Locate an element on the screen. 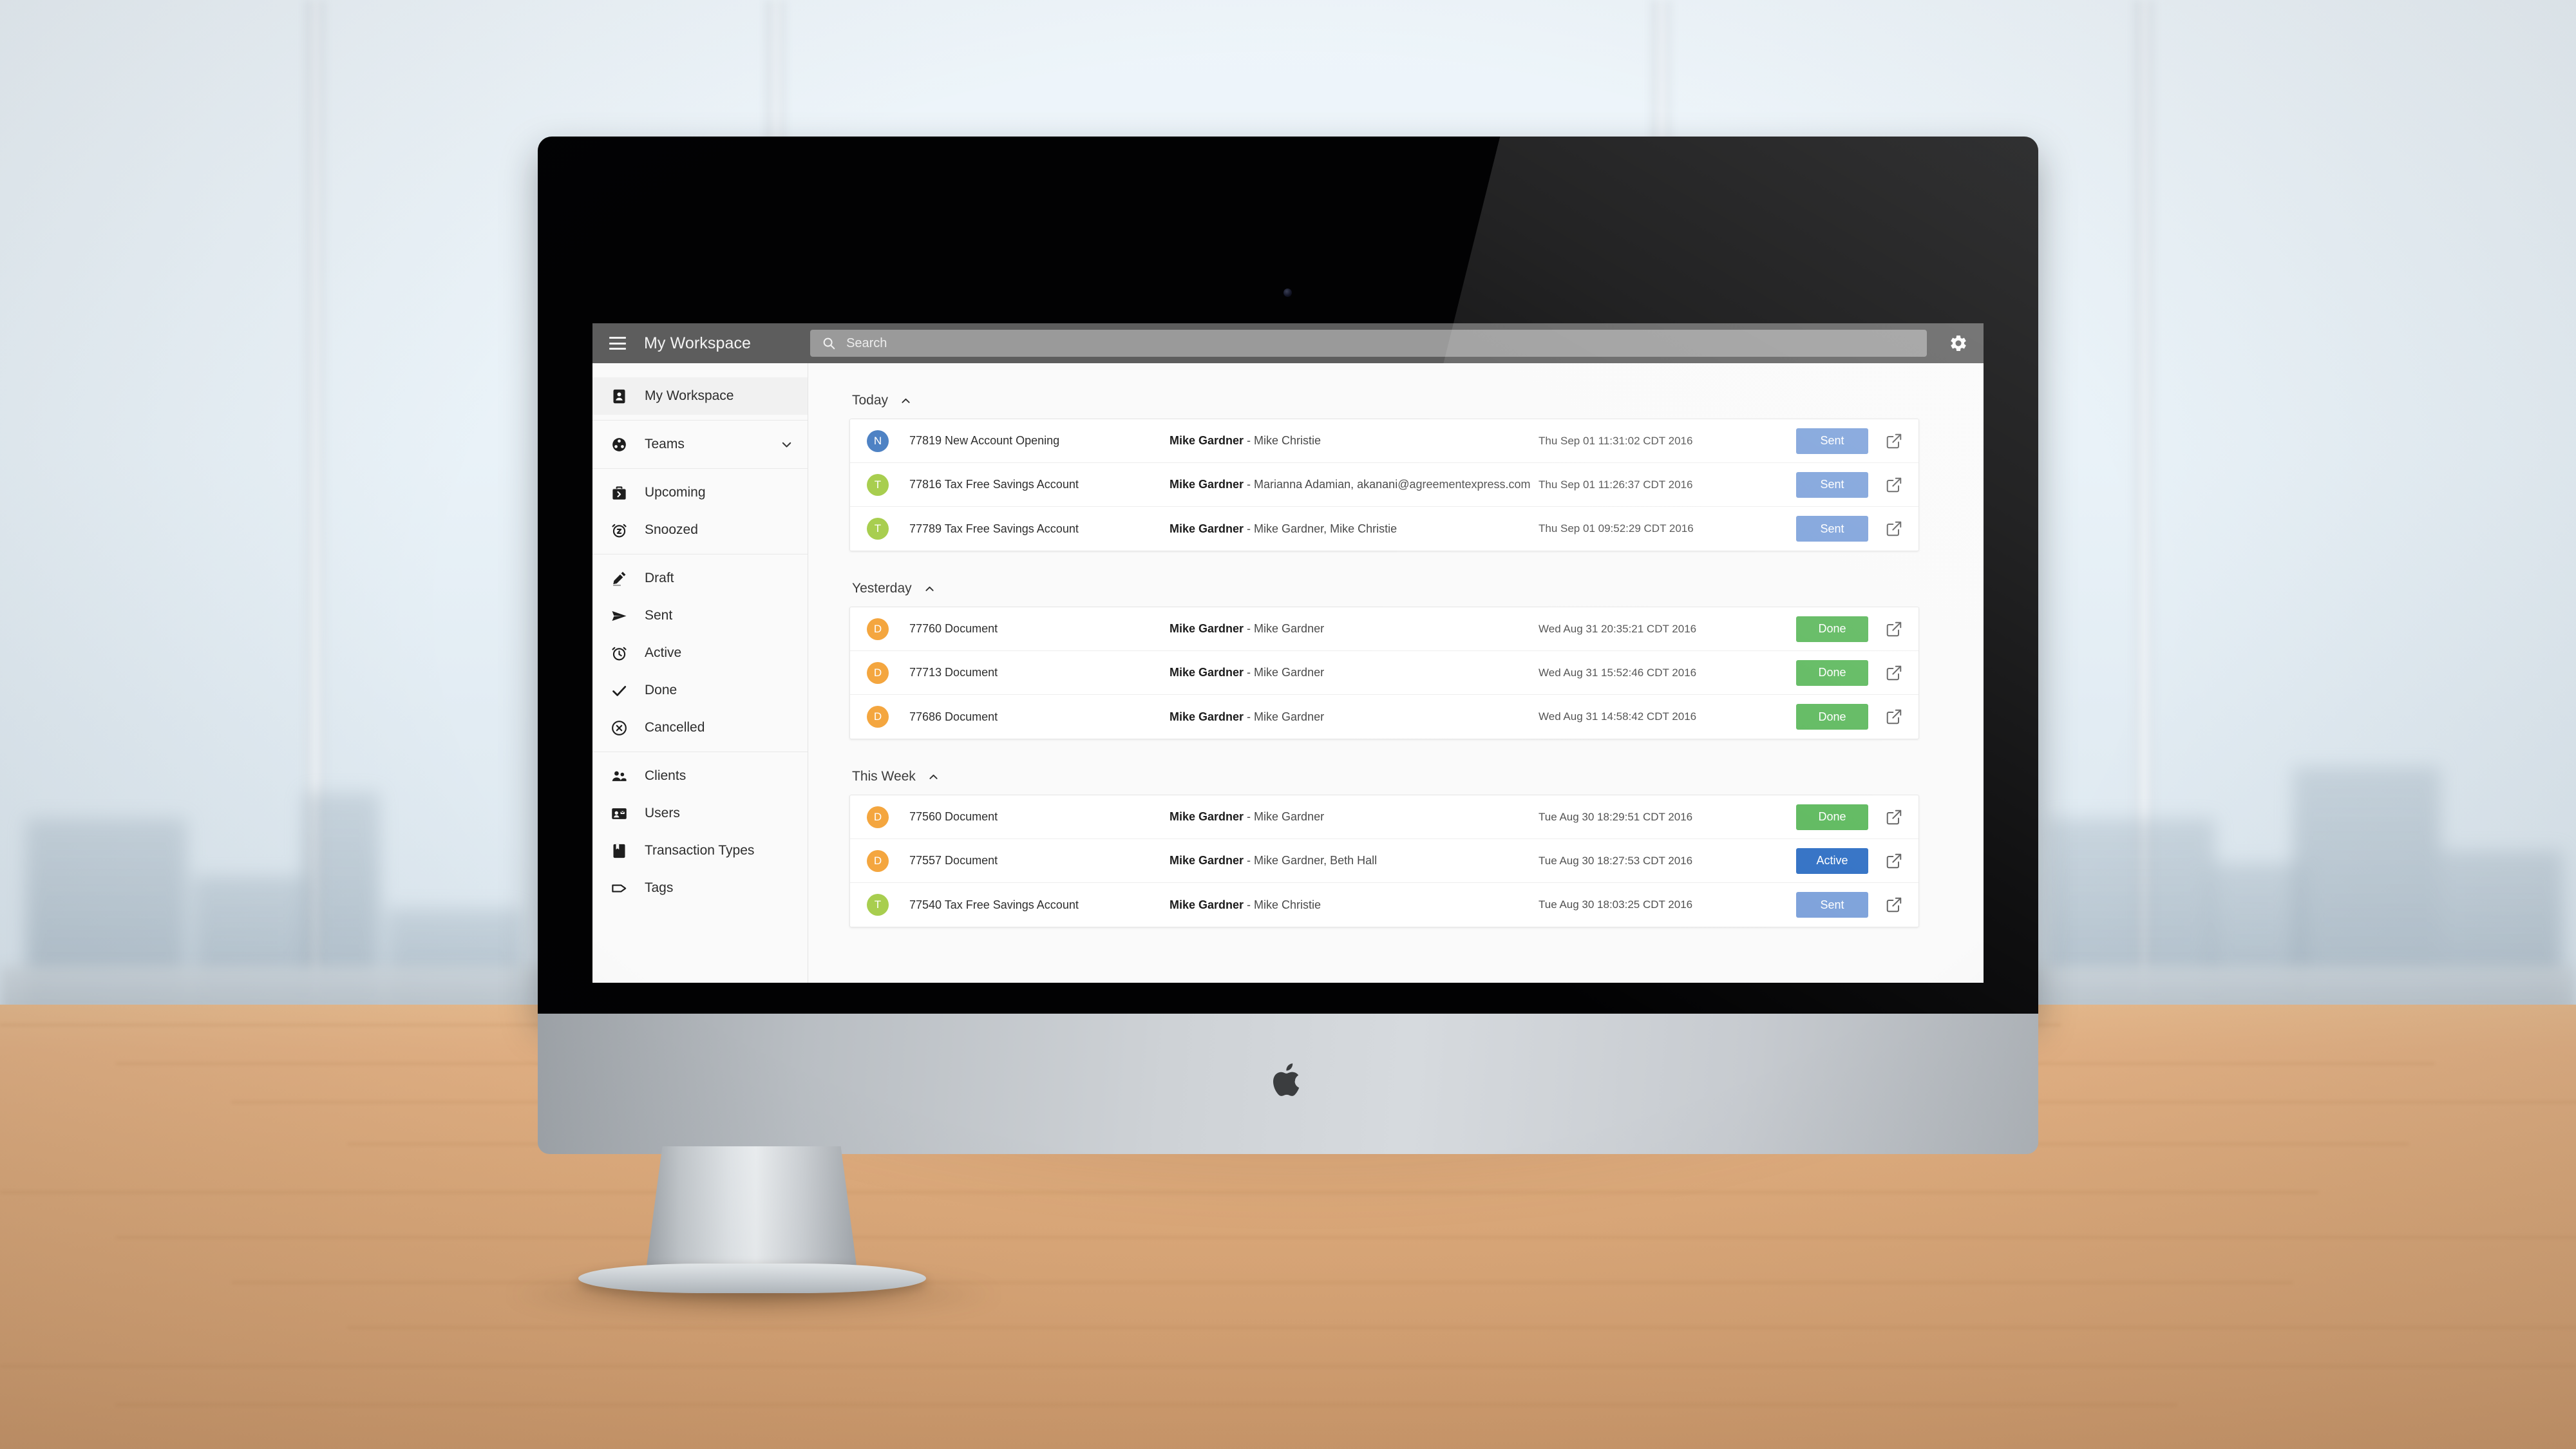  hamburger-icon is located at coordinates (618, 343).